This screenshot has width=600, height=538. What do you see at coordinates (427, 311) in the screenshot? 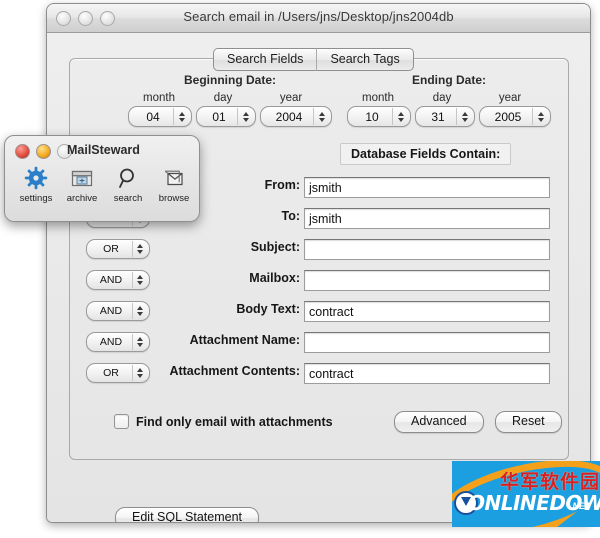
I see `body-text-input: contract` at bounding box center [427, 311].